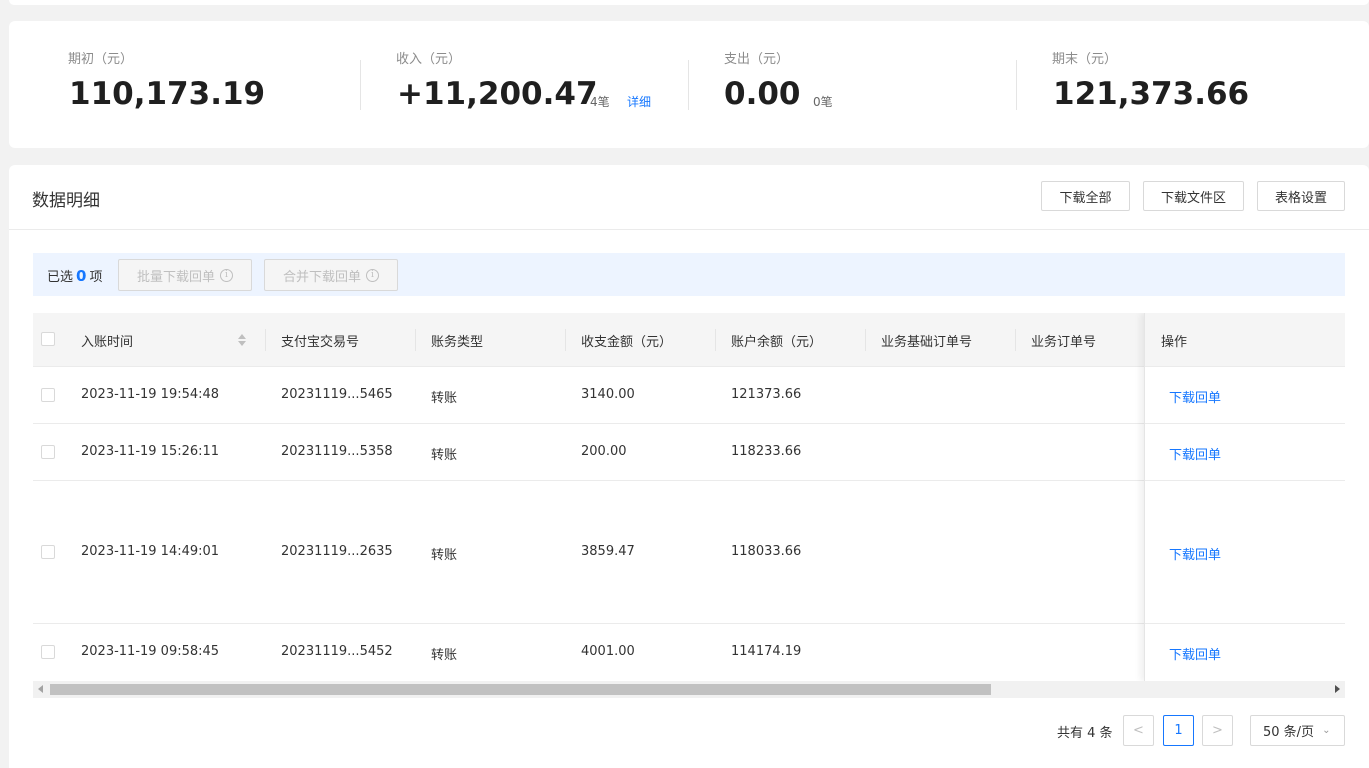 The height and width of the screenshot is (768, 1369). Describe the element at coordinates (1085, 59) in the screenshot. I see `stat-closing-label: 期末（元）` at that location.